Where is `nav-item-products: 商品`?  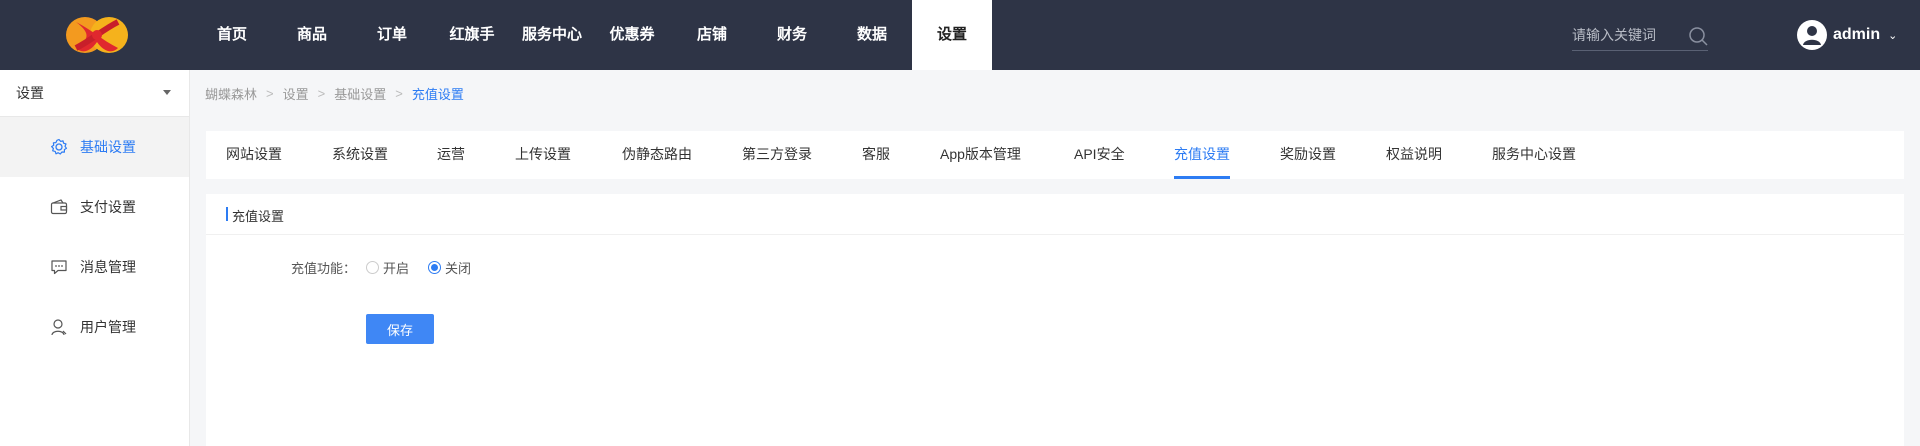
nav-item-products: 商品 is located at coordinates (312, 35).